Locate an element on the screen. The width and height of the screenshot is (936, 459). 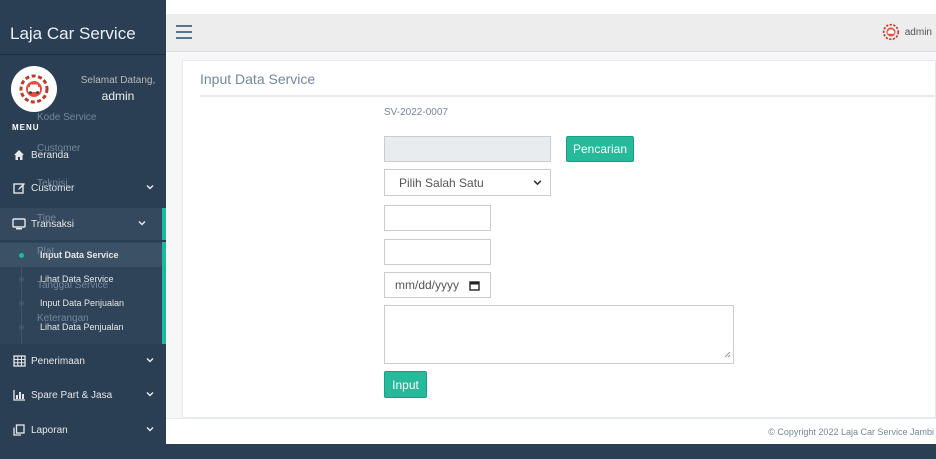
sidebar-item-spare-part-jasa: Spare Part & Jasa is located at coordinates (83, 395).